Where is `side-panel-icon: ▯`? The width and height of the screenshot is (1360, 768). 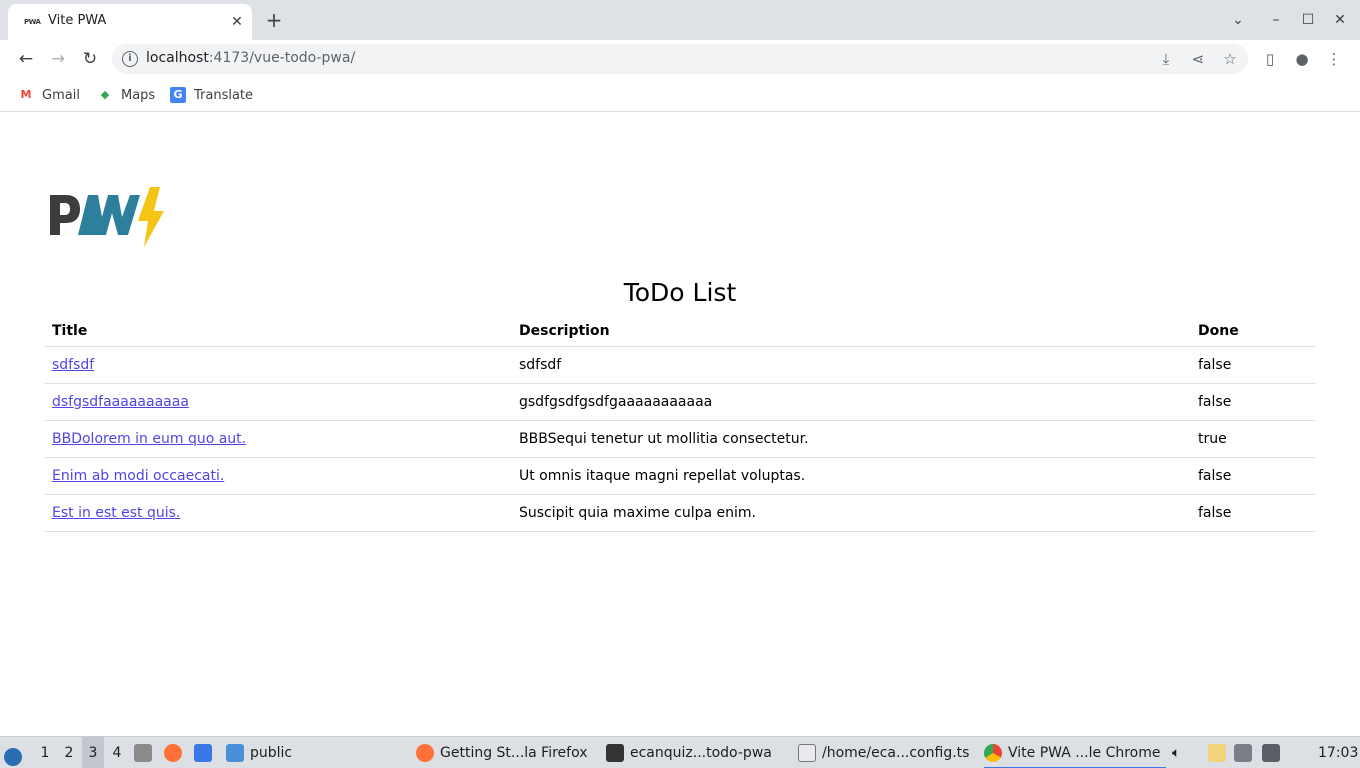
side-panel-icon: ▯ is located at coordinates (1270, 59).